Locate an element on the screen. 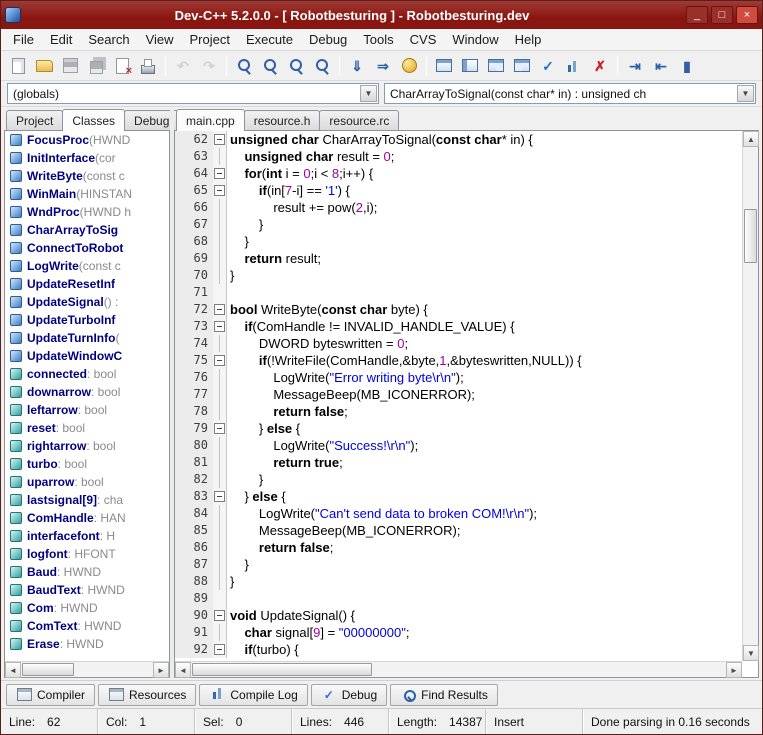 This screenshot has height=735, width=763. goto-function-button: ⇥ is located at coordinates (635, 66).